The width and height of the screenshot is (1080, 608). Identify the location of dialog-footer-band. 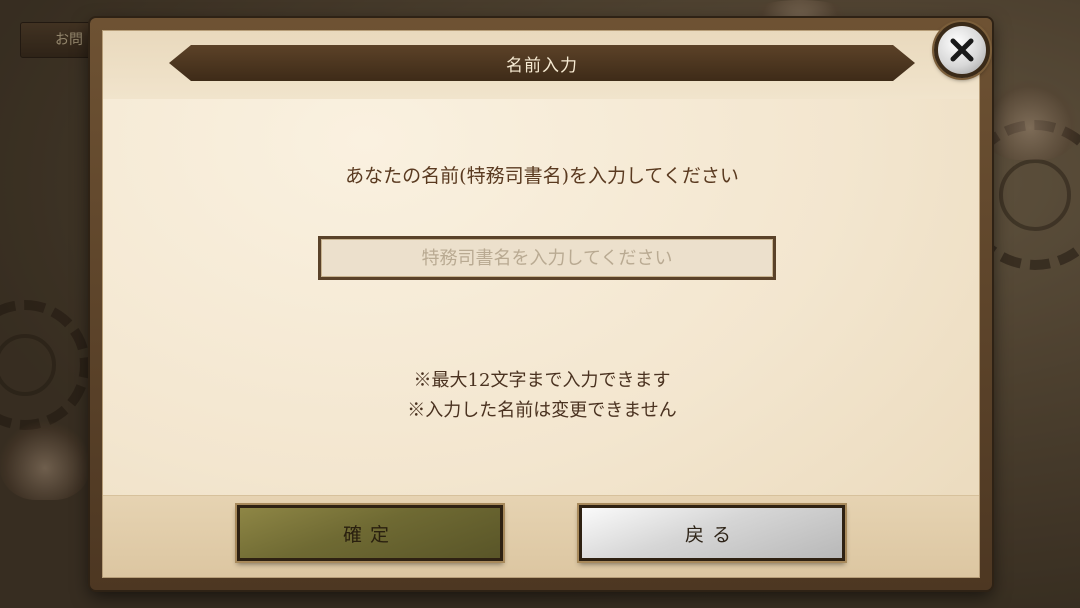
(541, 536).